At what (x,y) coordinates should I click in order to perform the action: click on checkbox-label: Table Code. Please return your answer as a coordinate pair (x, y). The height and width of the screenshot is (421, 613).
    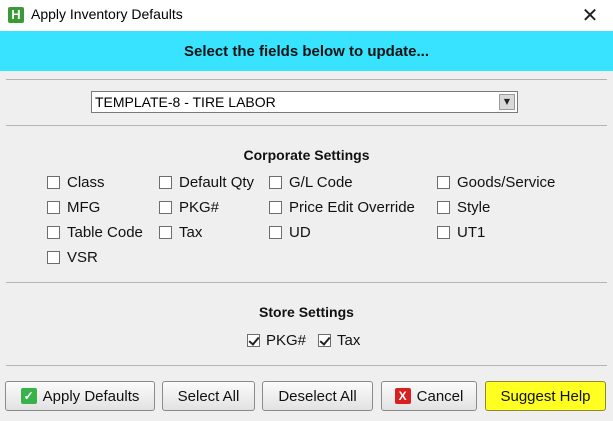
    Looking at the image, I should click on (105, 232).